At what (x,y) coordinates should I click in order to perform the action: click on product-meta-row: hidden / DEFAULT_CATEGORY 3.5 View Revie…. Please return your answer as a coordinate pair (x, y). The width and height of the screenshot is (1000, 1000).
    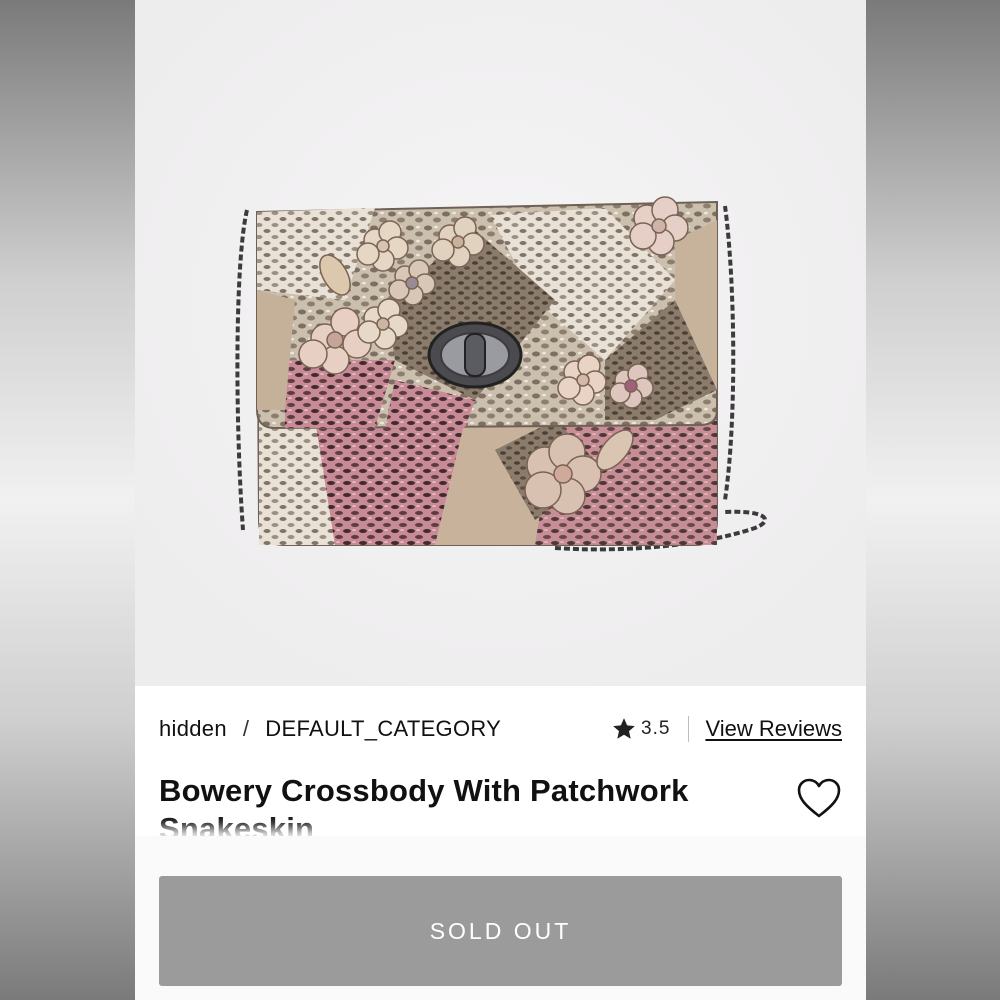
    Looking at the image, I should click on (500, 729).